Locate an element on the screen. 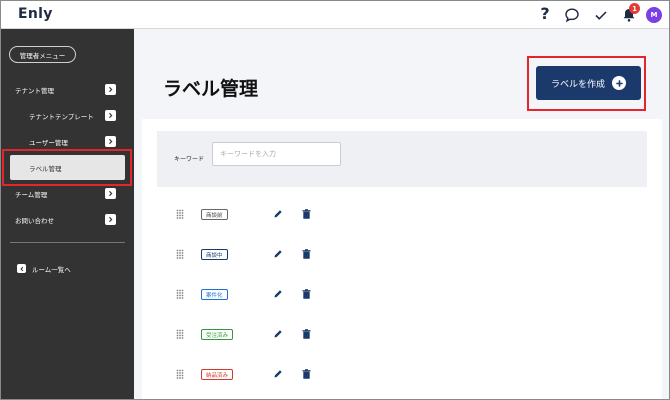 Image resolution: width=670 pixels, height=400 pixels. label-row: 受注済み is located at coordinates (402, 334).